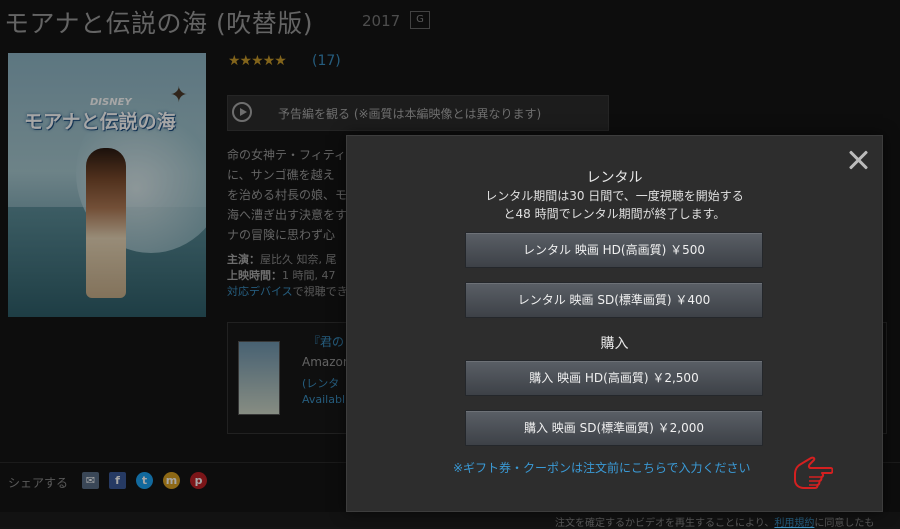 This screenshot has height=529, width=900. What do you see at coordinates (117, 480) in the screenshot?
I see `facebook-icon: f` at bounding box center [117, 480].